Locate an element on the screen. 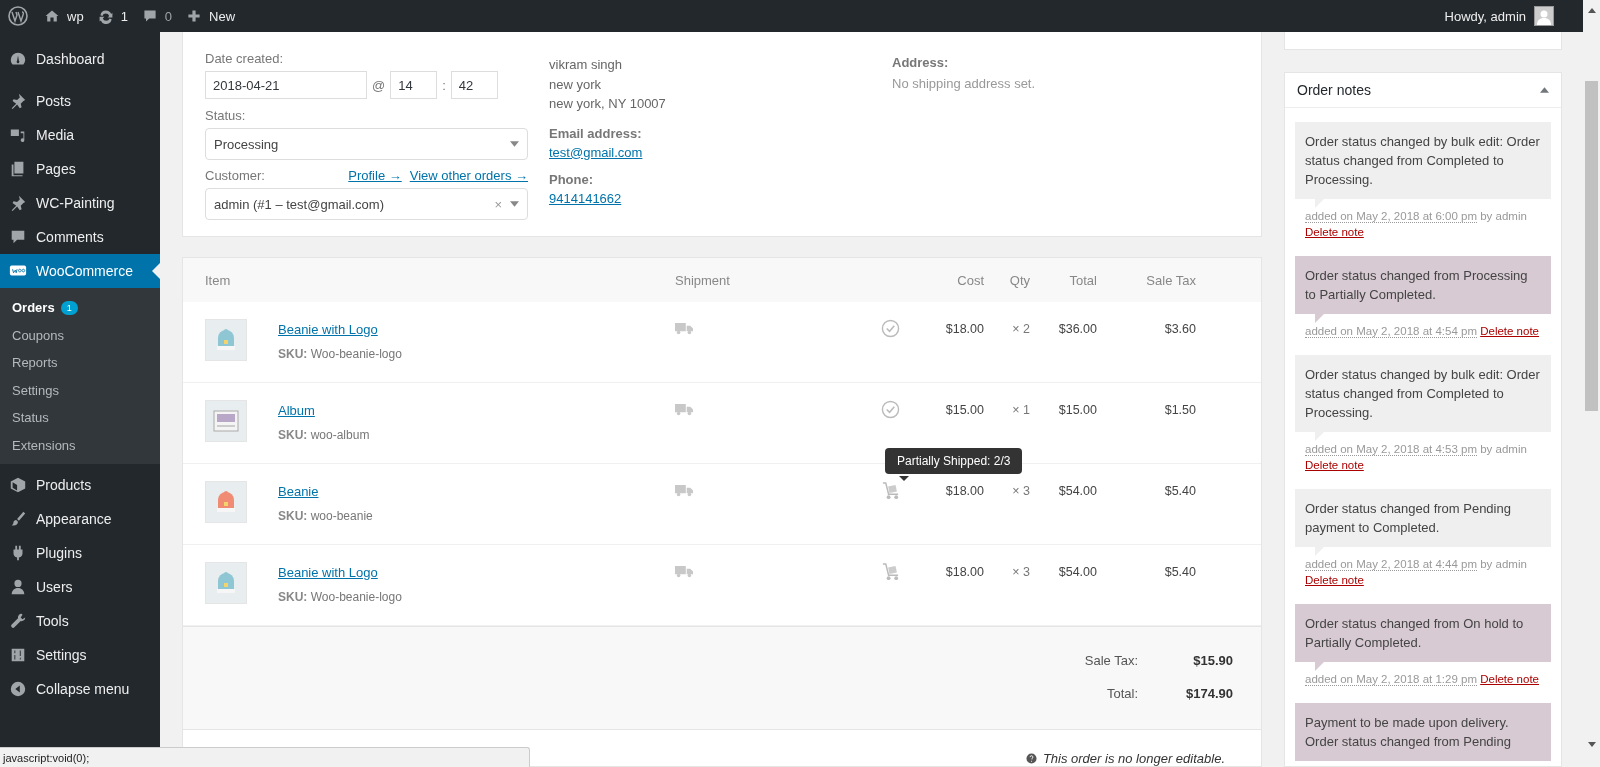 The width and height of the screenshot is (1600, 767). submenu-item: Reports is located at coordinates (80, 363).